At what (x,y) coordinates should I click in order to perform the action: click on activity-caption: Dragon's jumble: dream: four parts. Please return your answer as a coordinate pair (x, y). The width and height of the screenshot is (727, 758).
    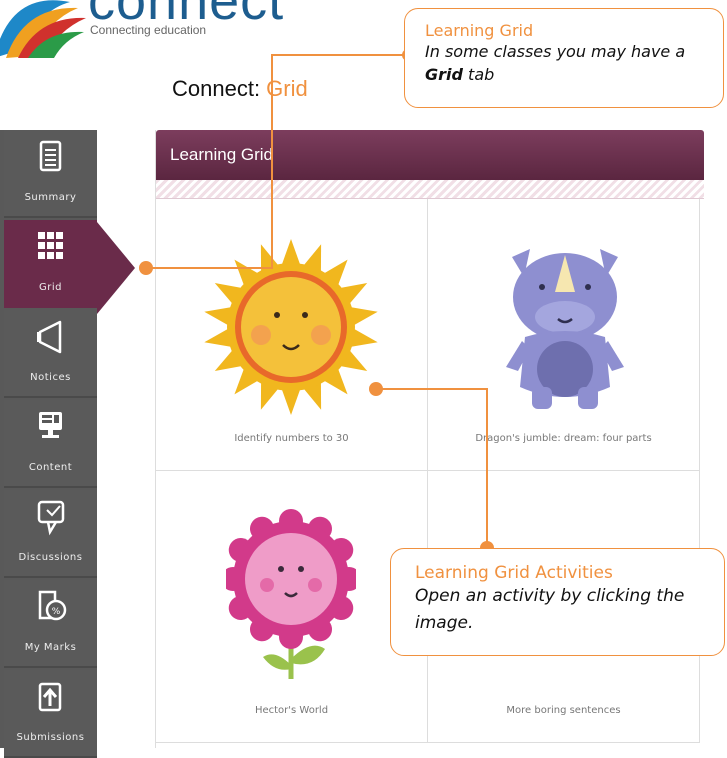
    Looking at the image, I should click on (563, 438).